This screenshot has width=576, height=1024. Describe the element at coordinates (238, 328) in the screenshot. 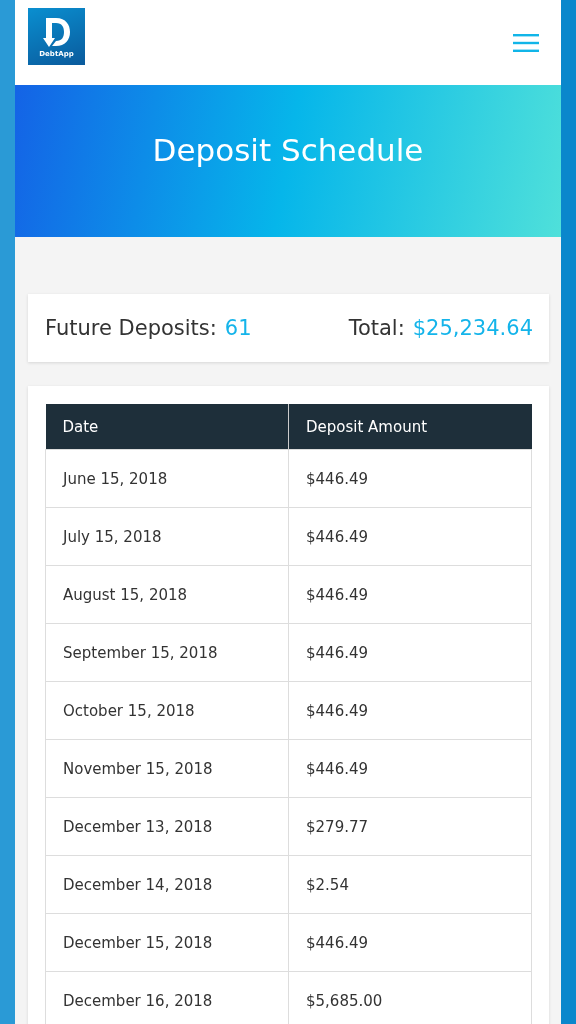

I see `deposits-count: 61` at that location.